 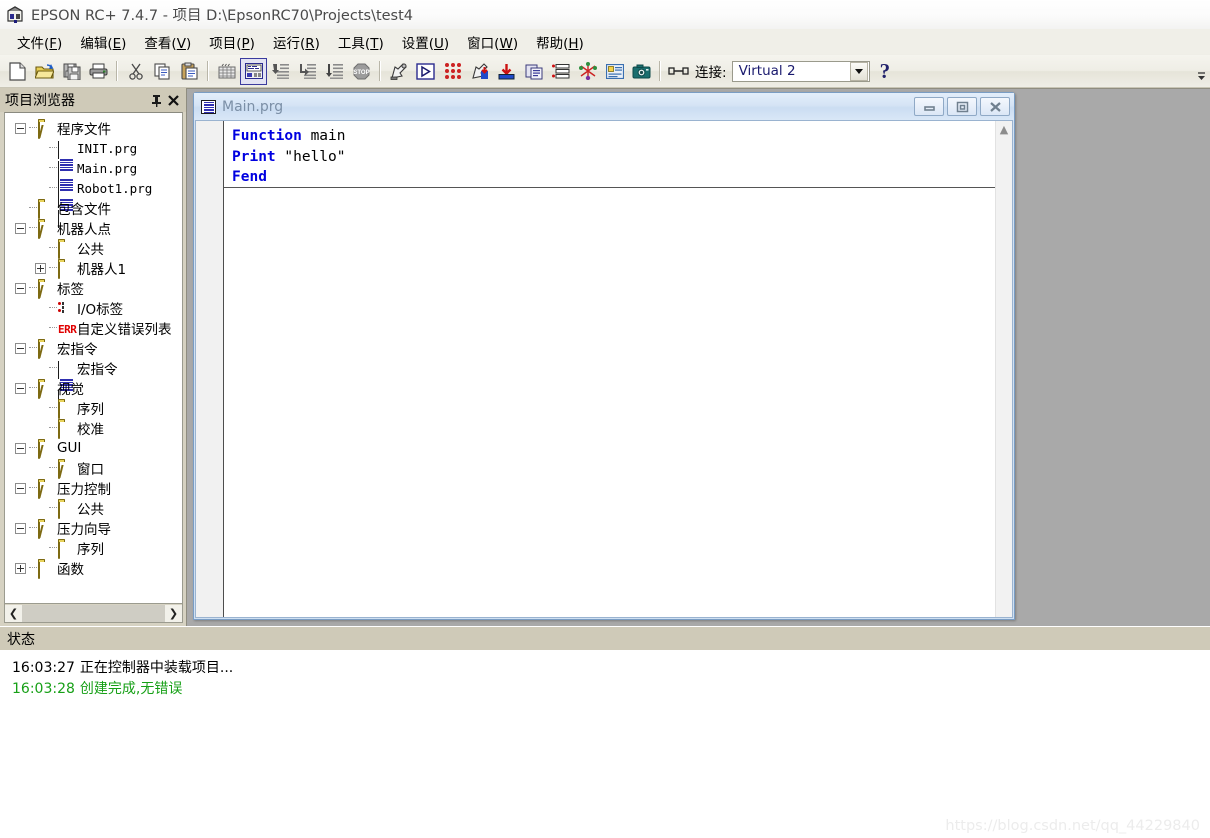 I want to click on restore-icon, so click(x=962, y=106).